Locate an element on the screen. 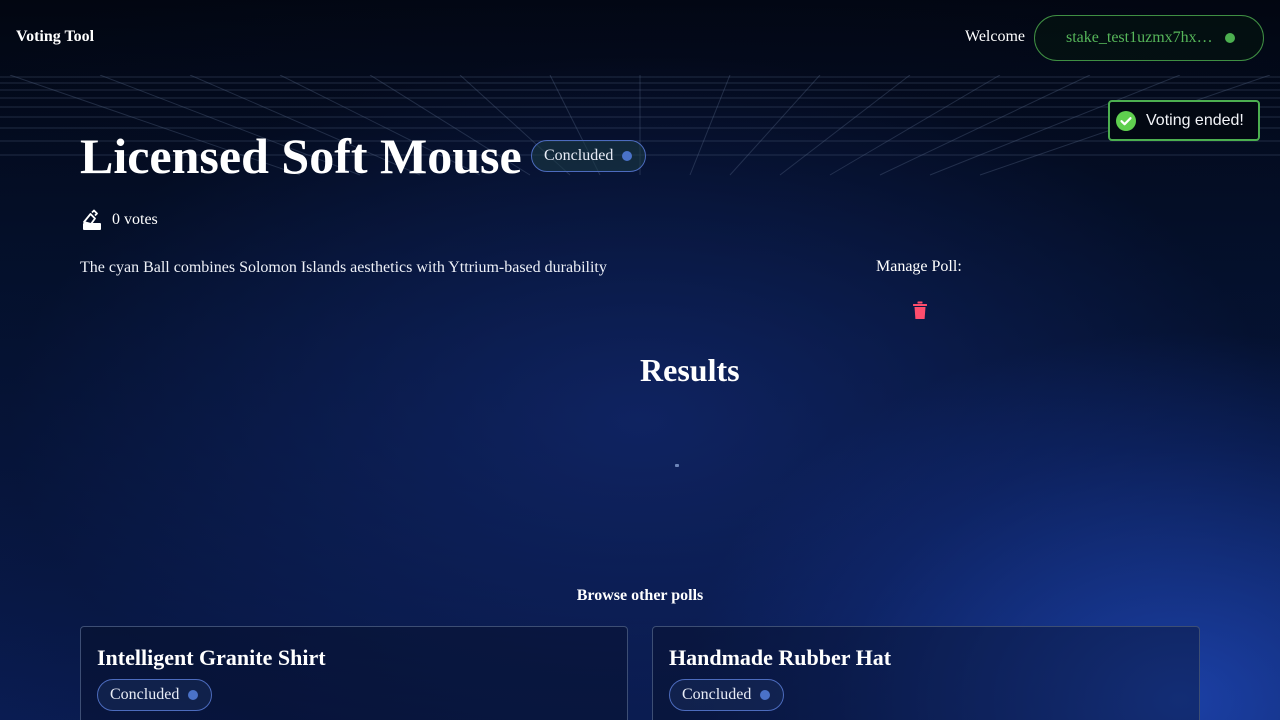  toast-notification: Voting ended! is located at coordinates (1184, 120).